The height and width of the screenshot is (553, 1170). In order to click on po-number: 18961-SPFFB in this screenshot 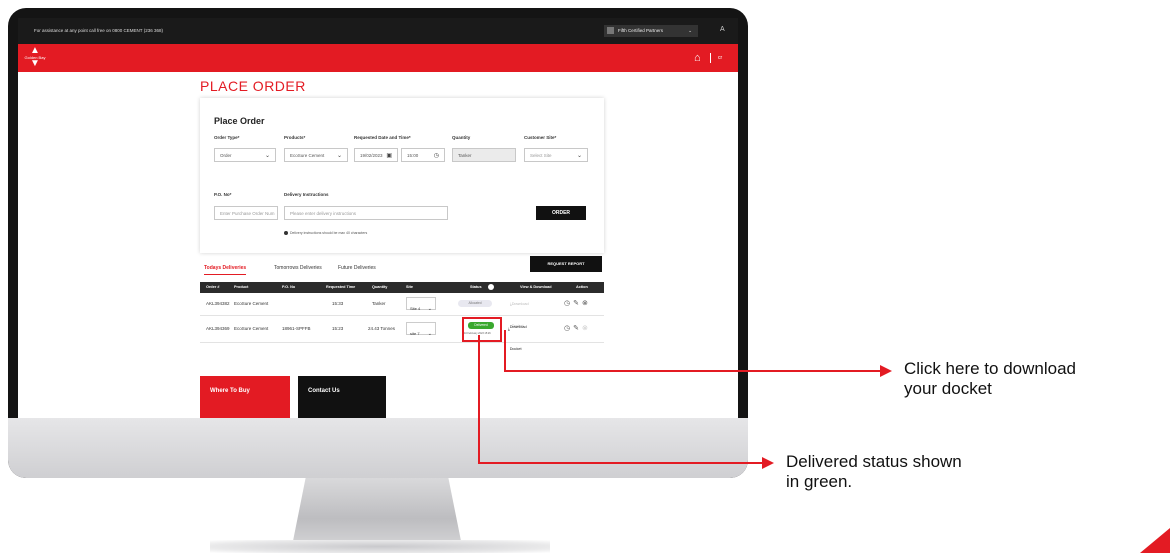, I will do `click(296, 328)`.